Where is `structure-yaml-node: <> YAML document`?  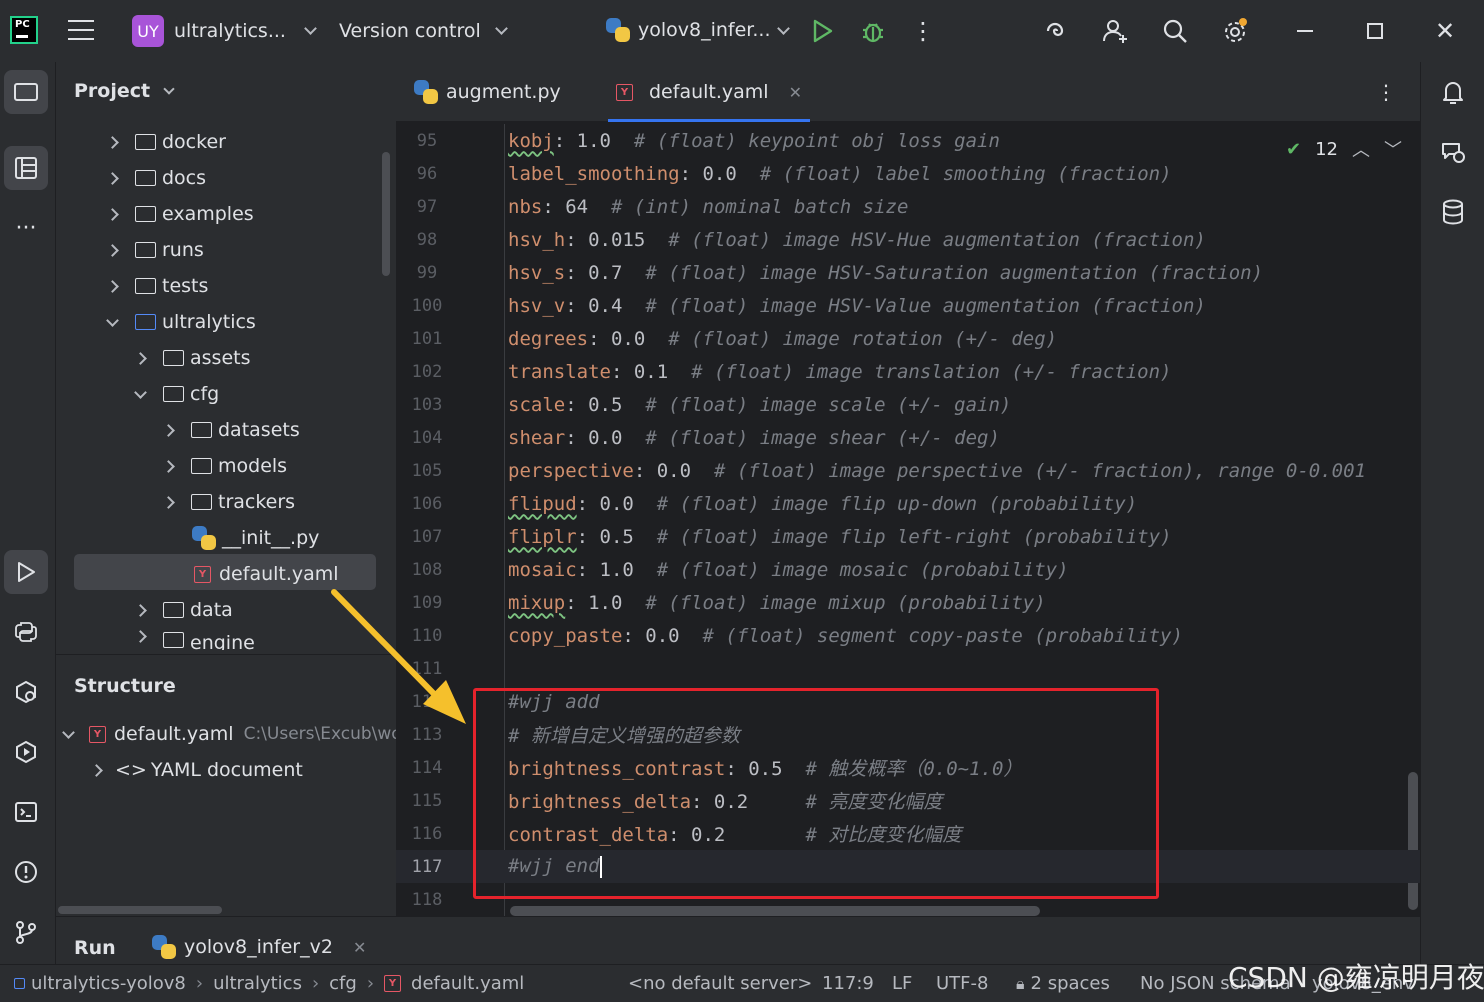
structure-yaml-node: <> YAML document is located at coordinates (196, 770).